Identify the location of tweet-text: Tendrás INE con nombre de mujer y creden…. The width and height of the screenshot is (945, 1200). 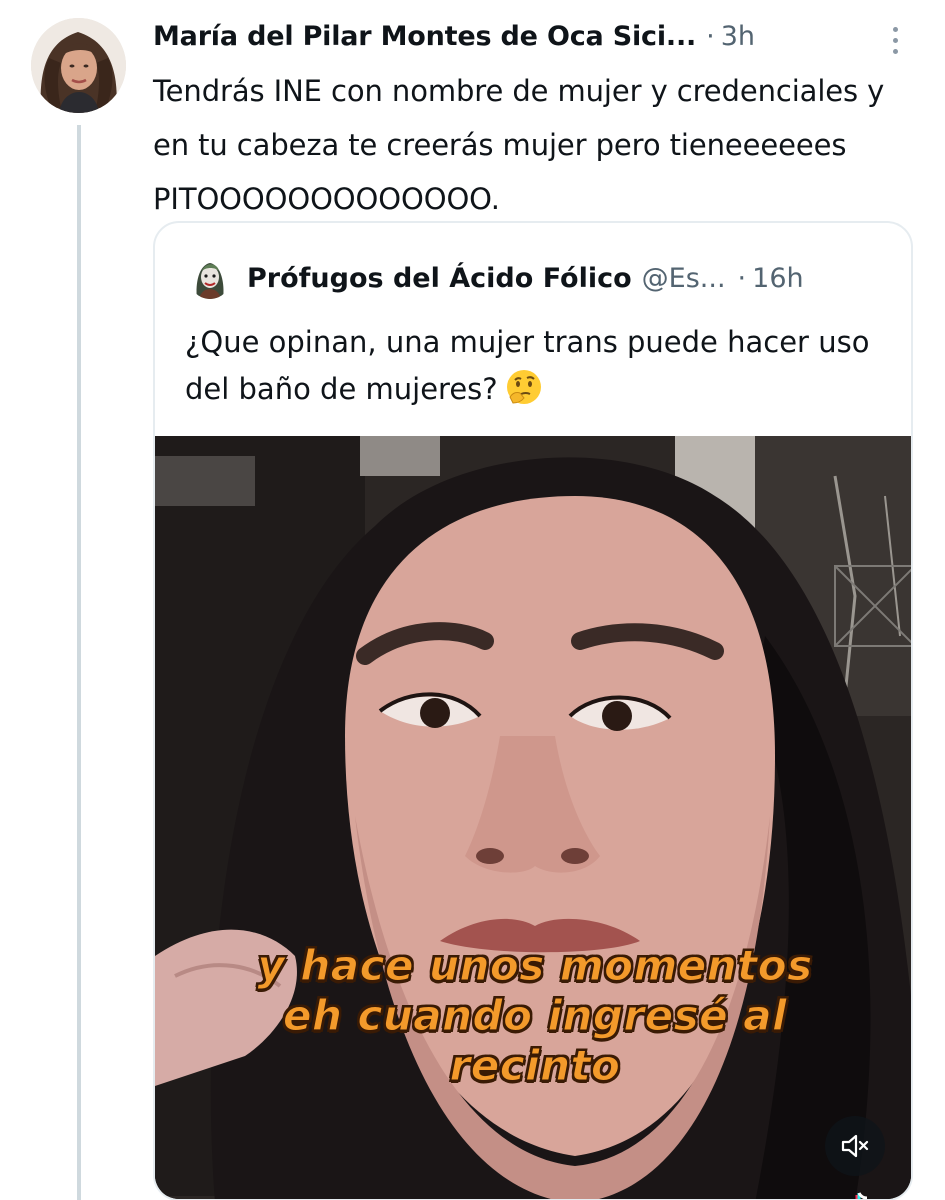
(519, 145).